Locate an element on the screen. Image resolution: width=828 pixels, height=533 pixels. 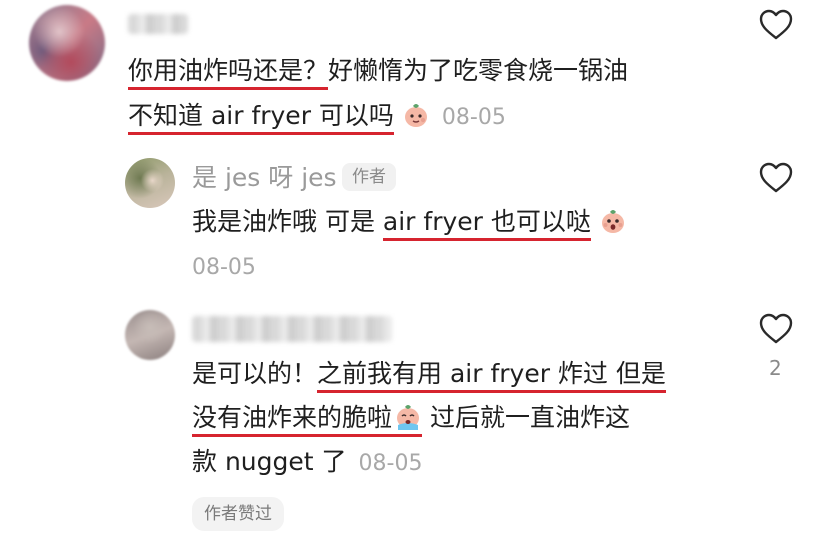
comment-text-line: 款 nugget 了 08-05 is located at coordinates (307, 462).